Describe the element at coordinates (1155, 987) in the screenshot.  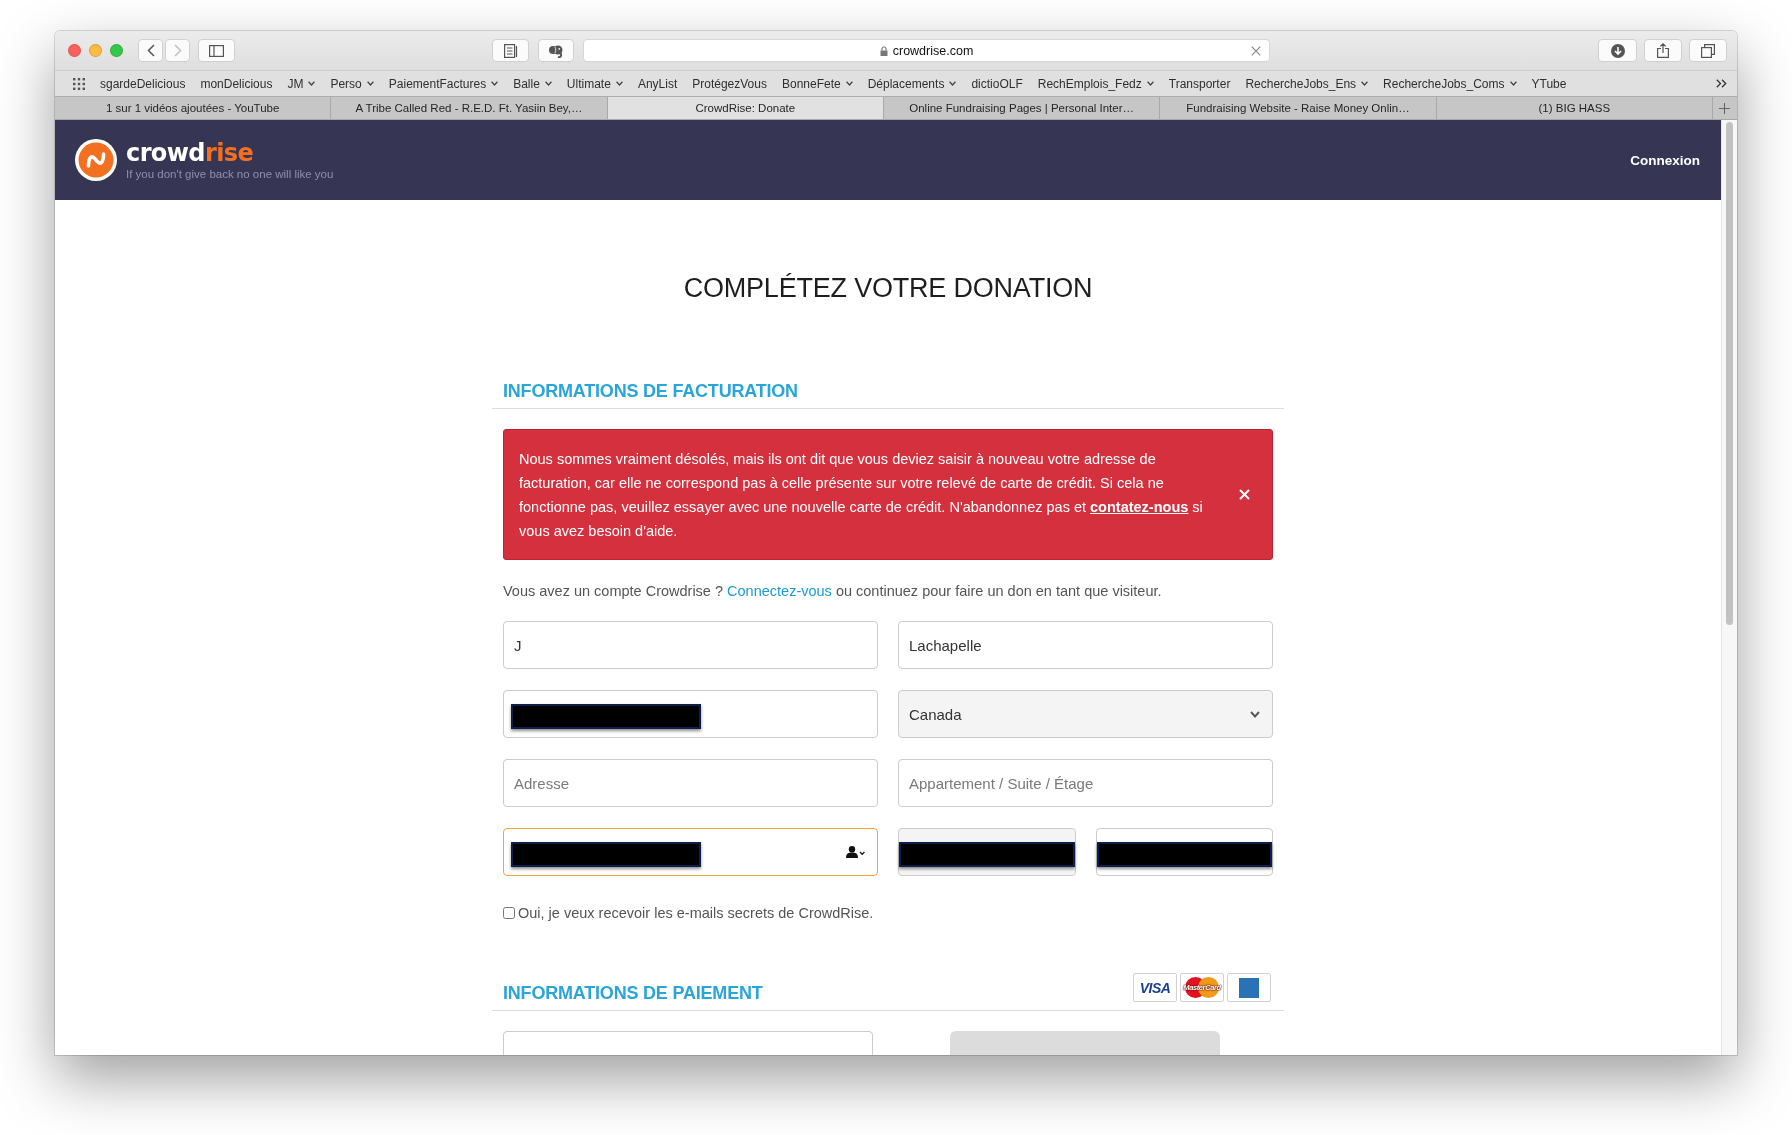
I see `visa-logo: VISA` at that location.